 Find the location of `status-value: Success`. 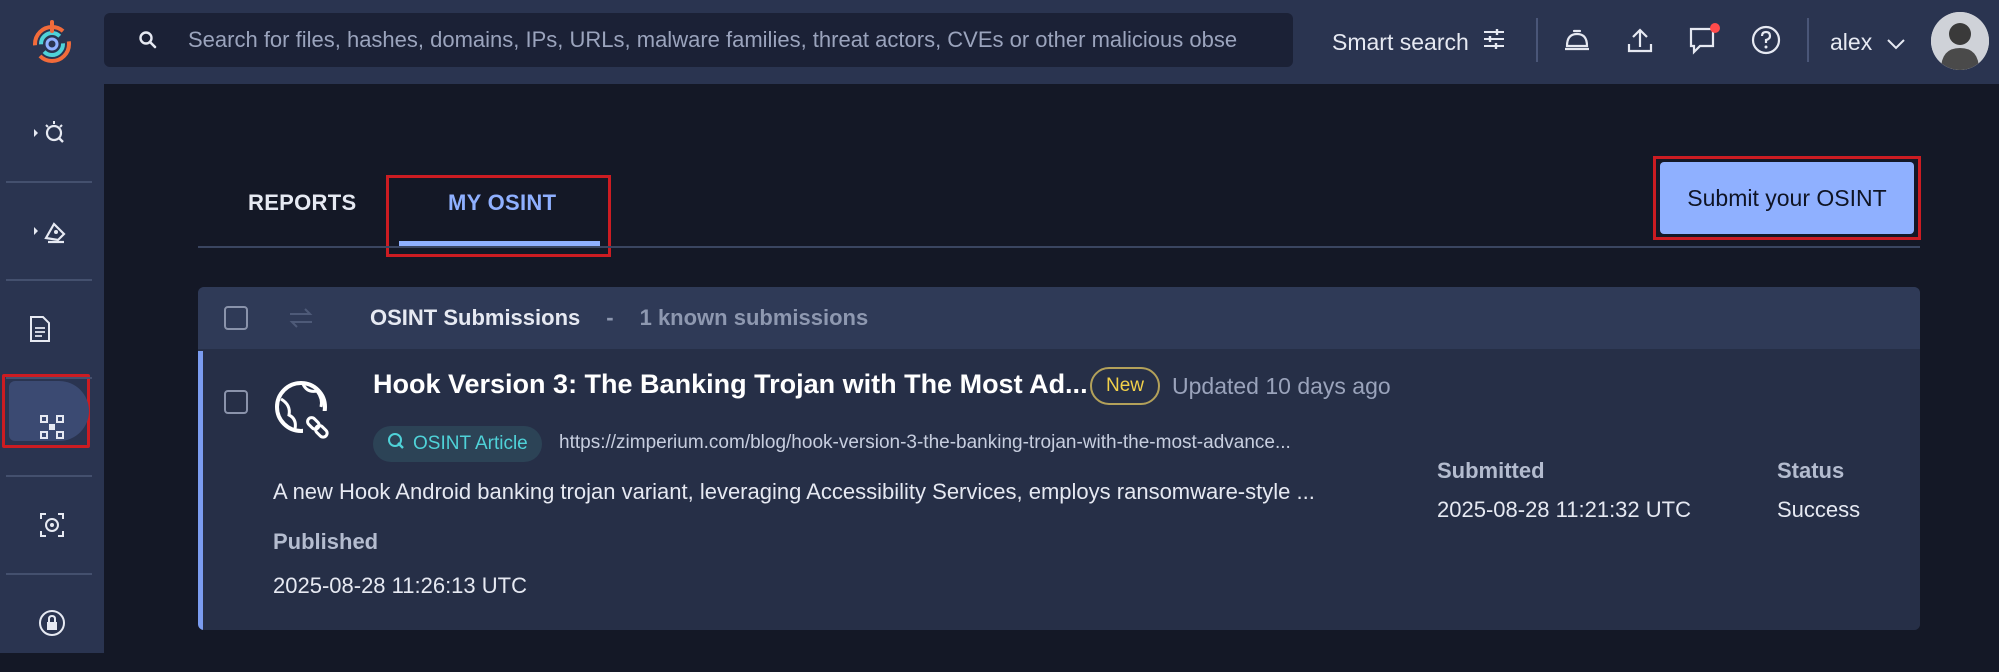

status-value: Success is located at coordinates (1819, 509).